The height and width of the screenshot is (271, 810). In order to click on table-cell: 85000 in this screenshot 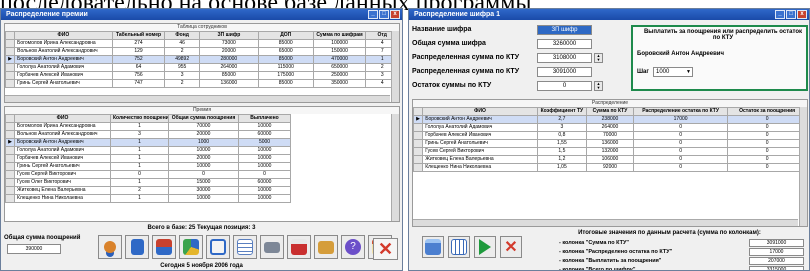, I will do `click(228, 75)`.